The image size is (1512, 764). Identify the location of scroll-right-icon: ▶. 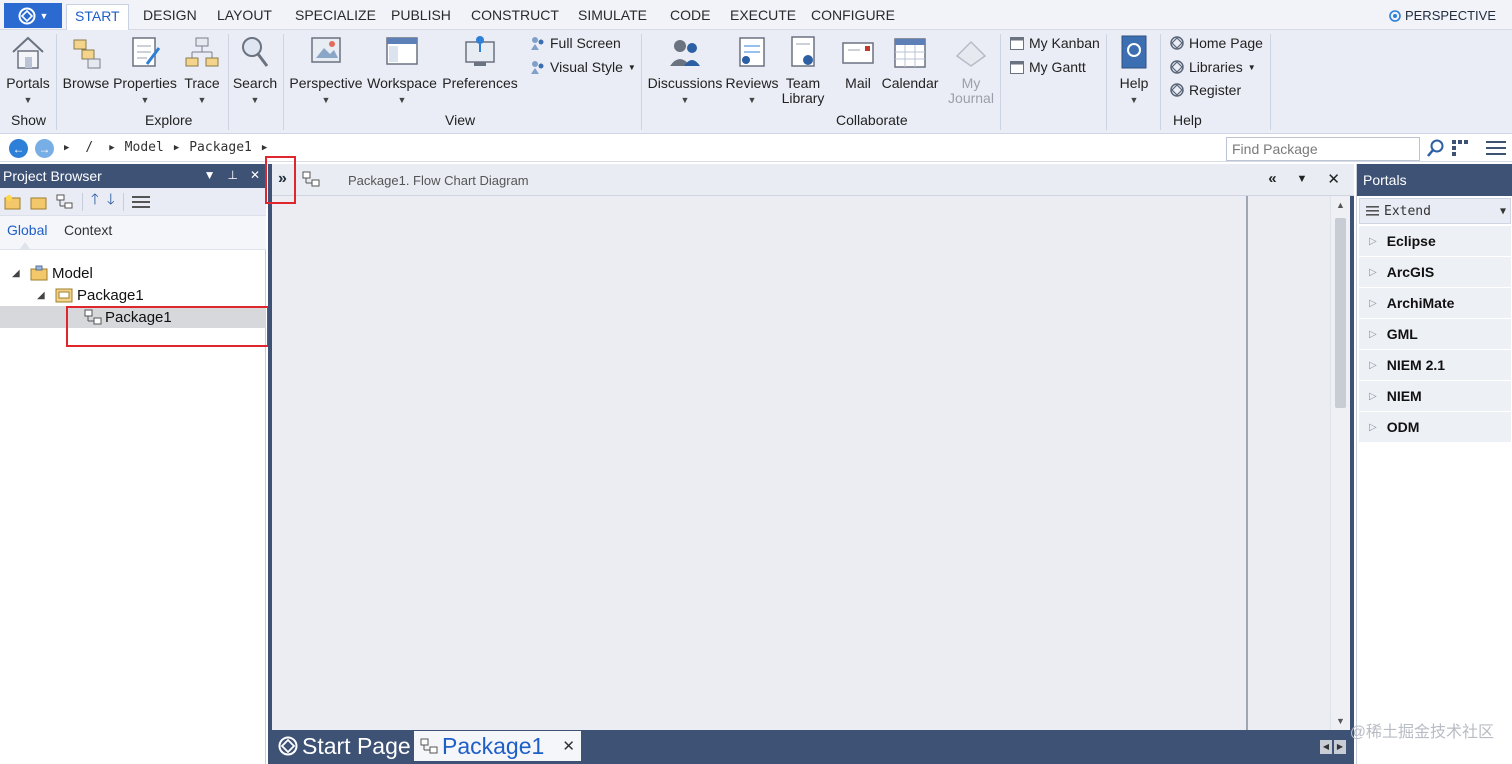
(1340, 747).